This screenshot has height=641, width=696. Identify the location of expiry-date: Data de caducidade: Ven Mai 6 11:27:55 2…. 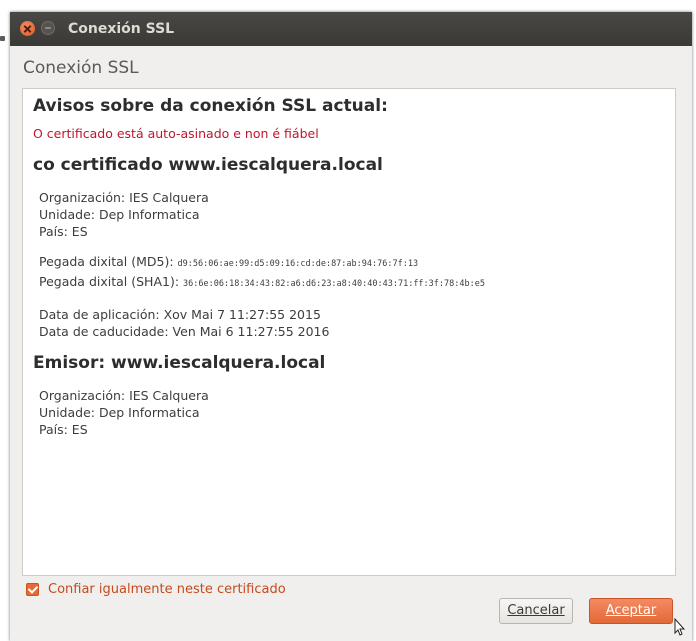
(184, 331).